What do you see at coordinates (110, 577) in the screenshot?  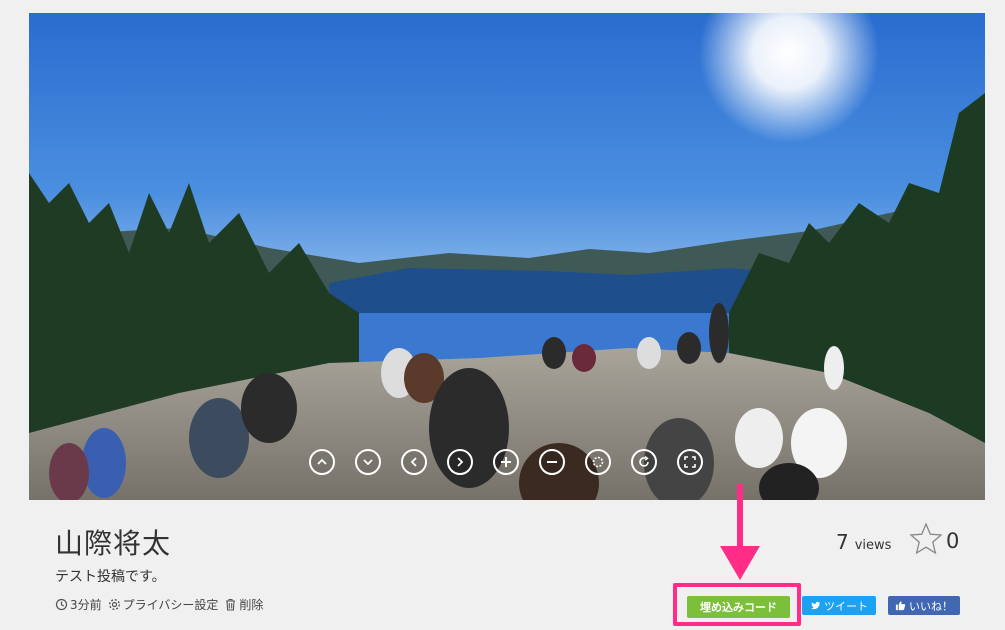 I see `post-caption: テスト投稿です。` at bounding box center [110, 577].